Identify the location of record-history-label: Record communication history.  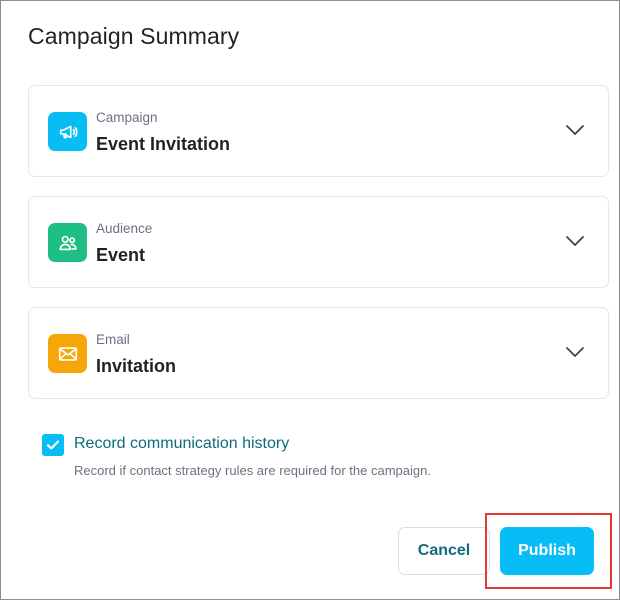
(181, 444).